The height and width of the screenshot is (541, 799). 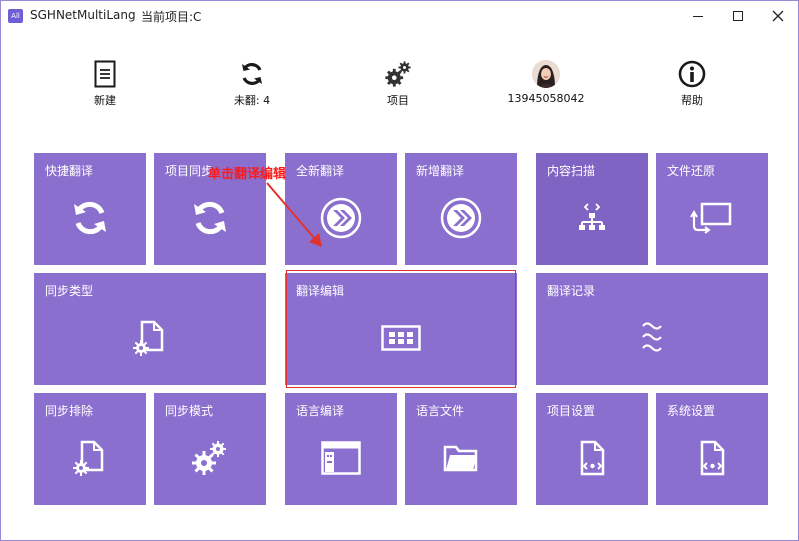 I want to click on toolbar-project-button: 项目, so click(x=398, y=85).